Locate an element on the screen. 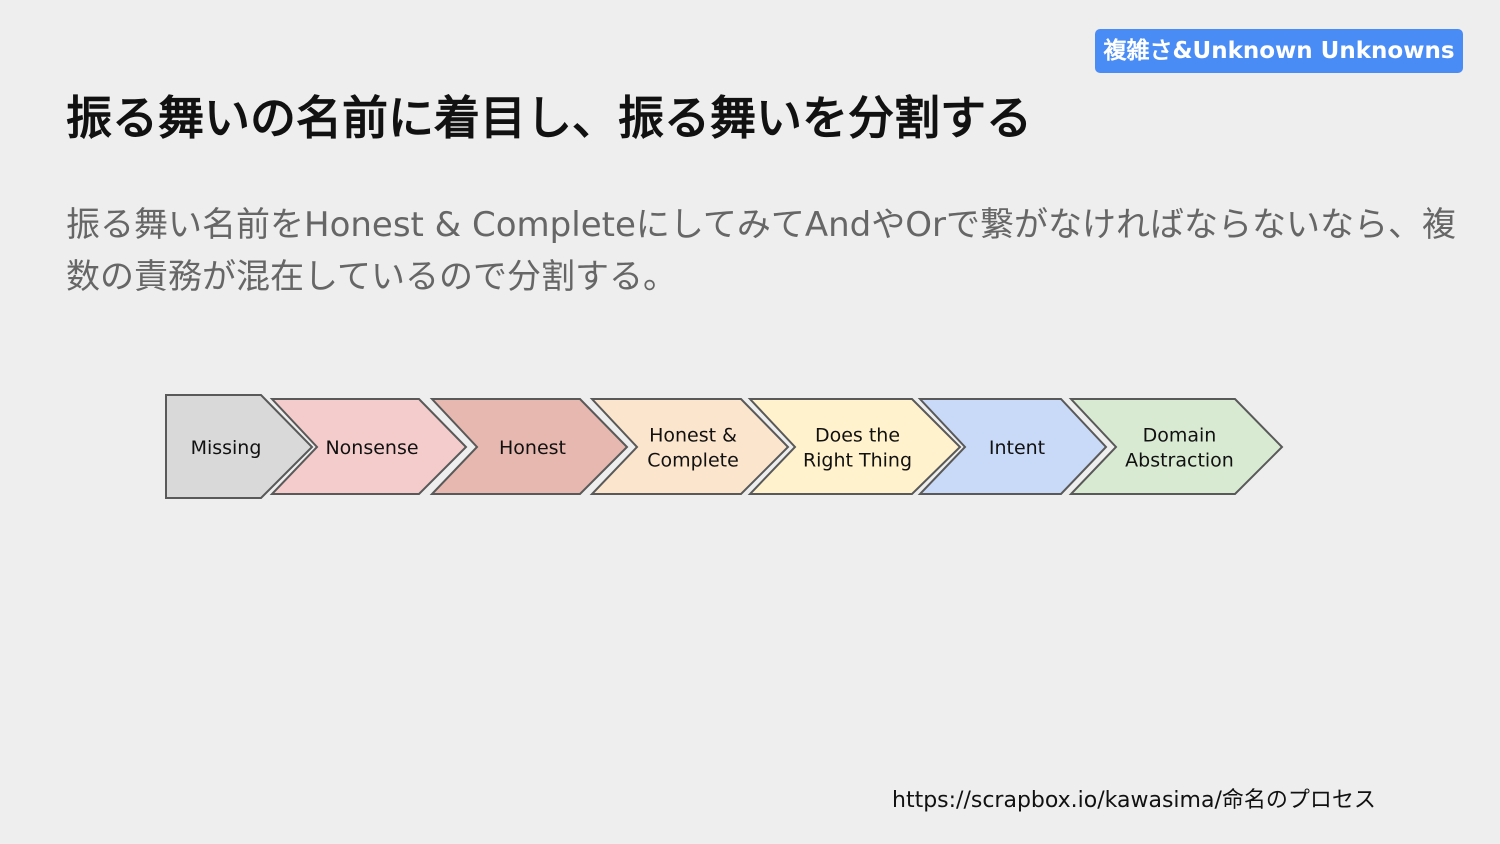 The image size is (1500, 844). chevron-label: Intent is located at coordinates (1017, 448).